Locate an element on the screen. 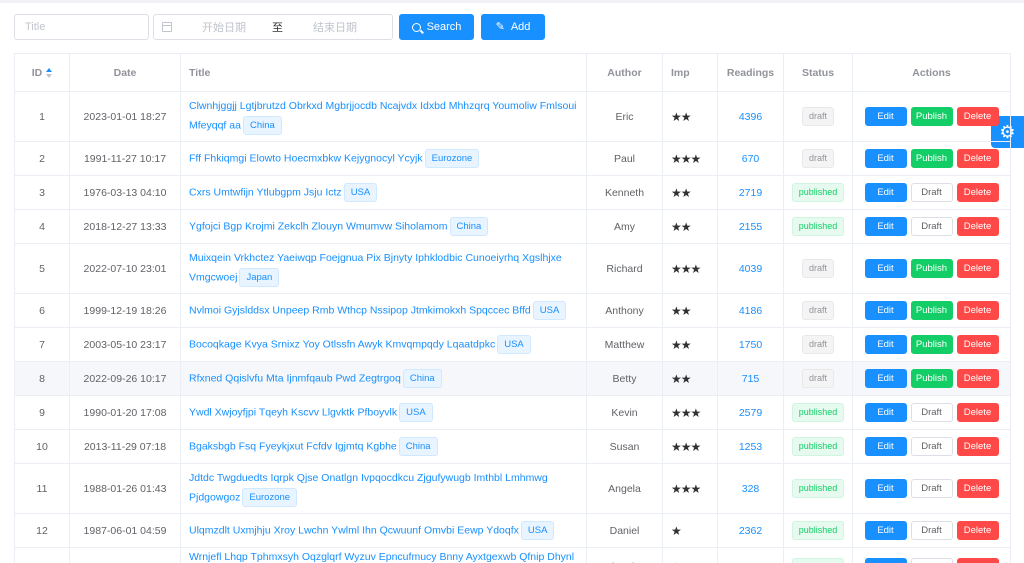 The image size is (1024, 563). date-range-picker: 开始日期 至 结束日期 is located at coordinates (273, 27).